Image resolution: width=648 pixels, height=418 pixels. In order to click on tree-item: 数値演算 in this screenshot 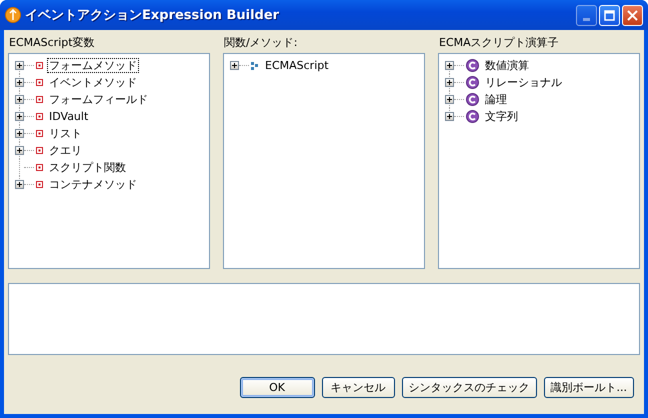, I will do `click(507, 65)`.